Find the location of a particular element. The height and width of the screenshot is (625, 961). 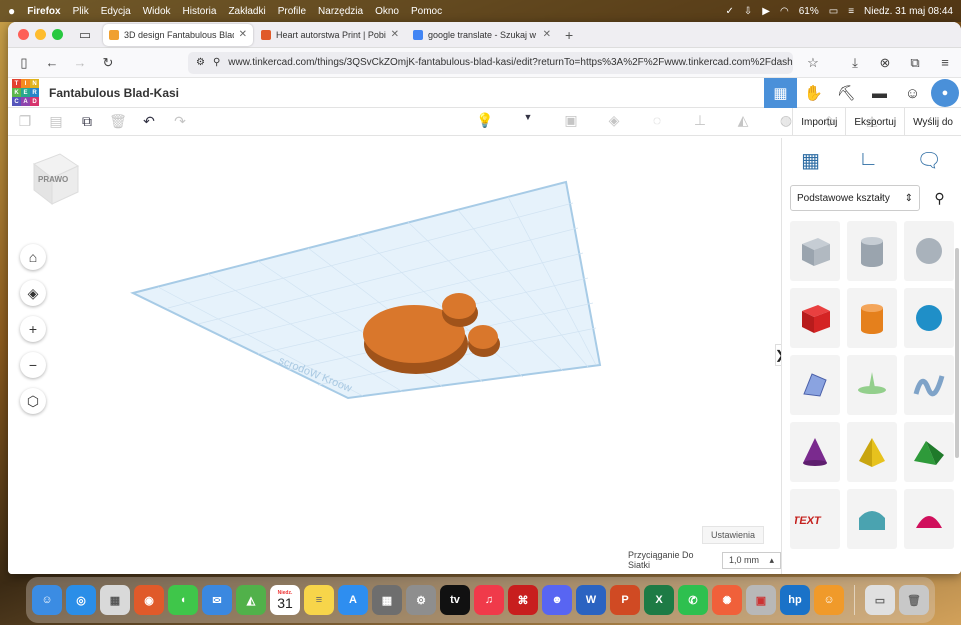

align-icon: ⊥ is located at coordinates (700, 121).